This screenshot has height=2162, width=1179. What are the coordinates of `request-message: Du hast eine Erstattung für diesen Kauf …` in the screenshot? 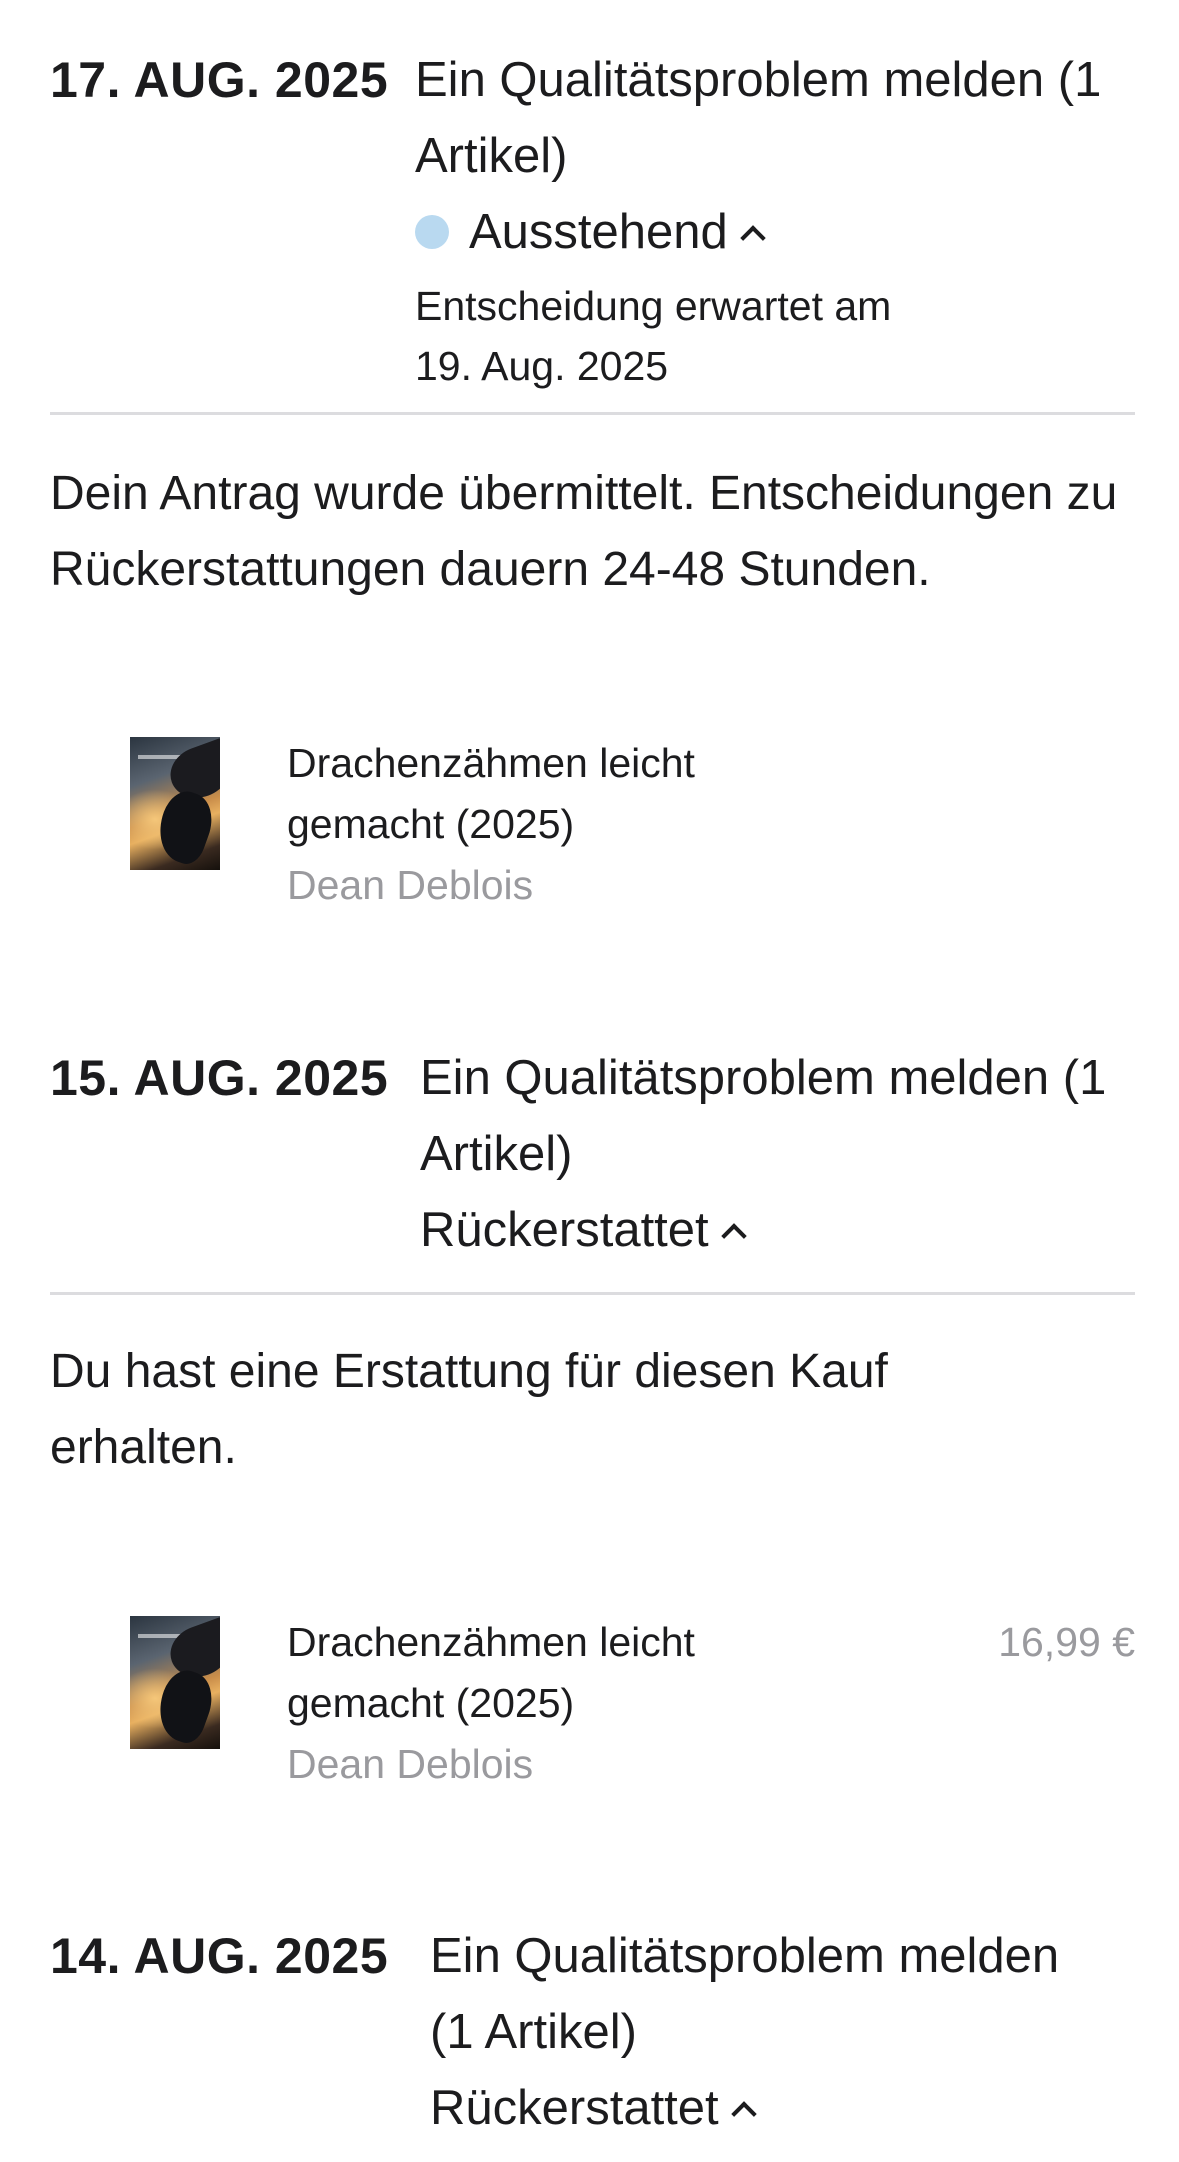 It's located at (469, 1409).